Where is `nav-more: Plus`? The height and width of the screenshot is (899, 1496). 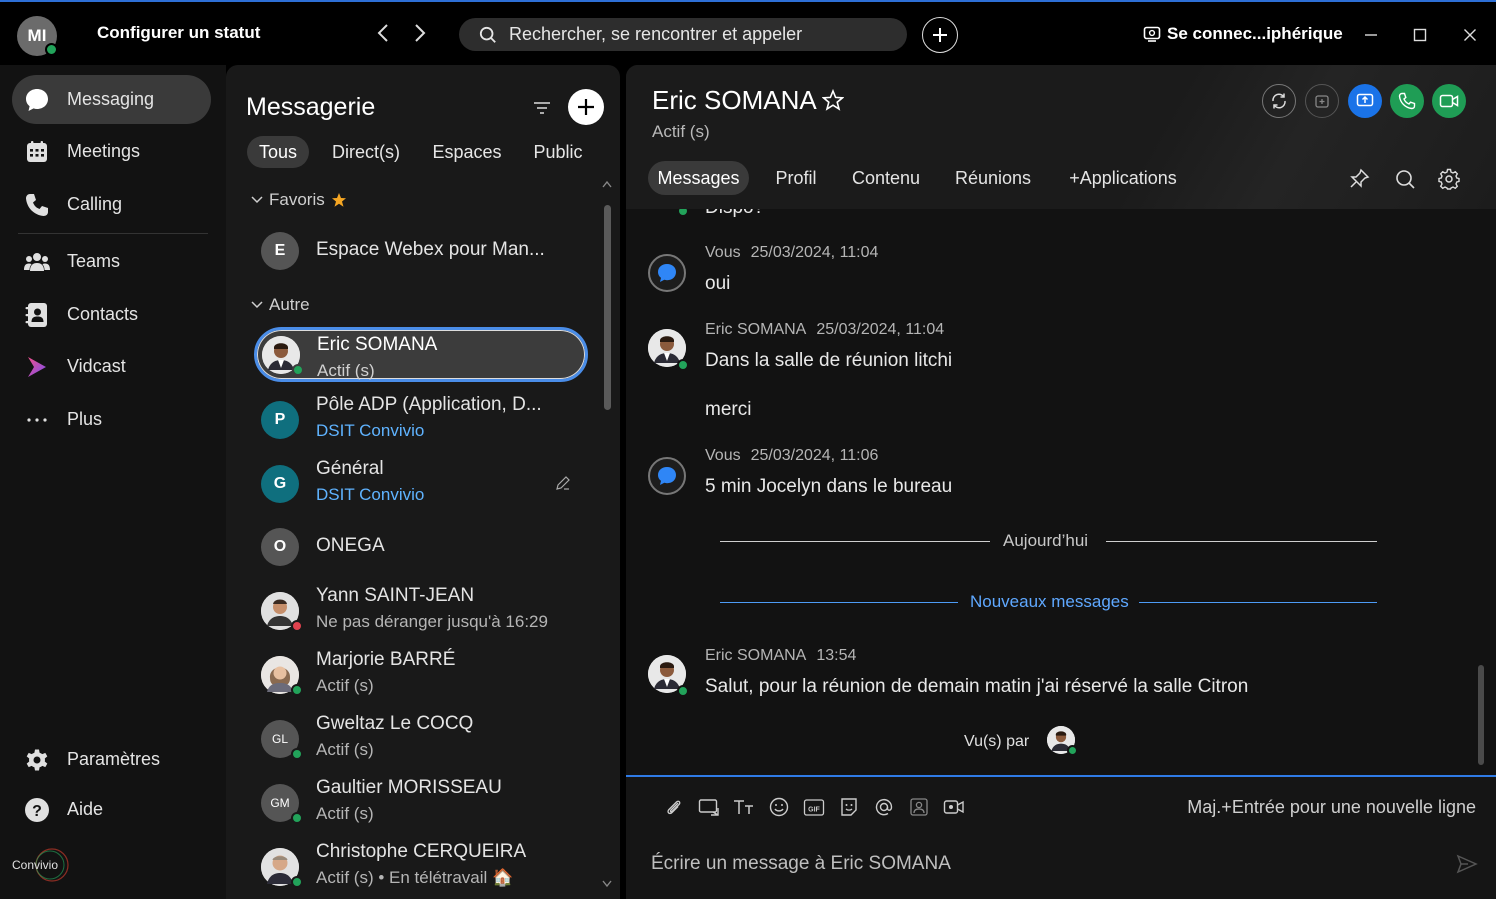
nav-more: Plus is located at coordinates (111, 419).